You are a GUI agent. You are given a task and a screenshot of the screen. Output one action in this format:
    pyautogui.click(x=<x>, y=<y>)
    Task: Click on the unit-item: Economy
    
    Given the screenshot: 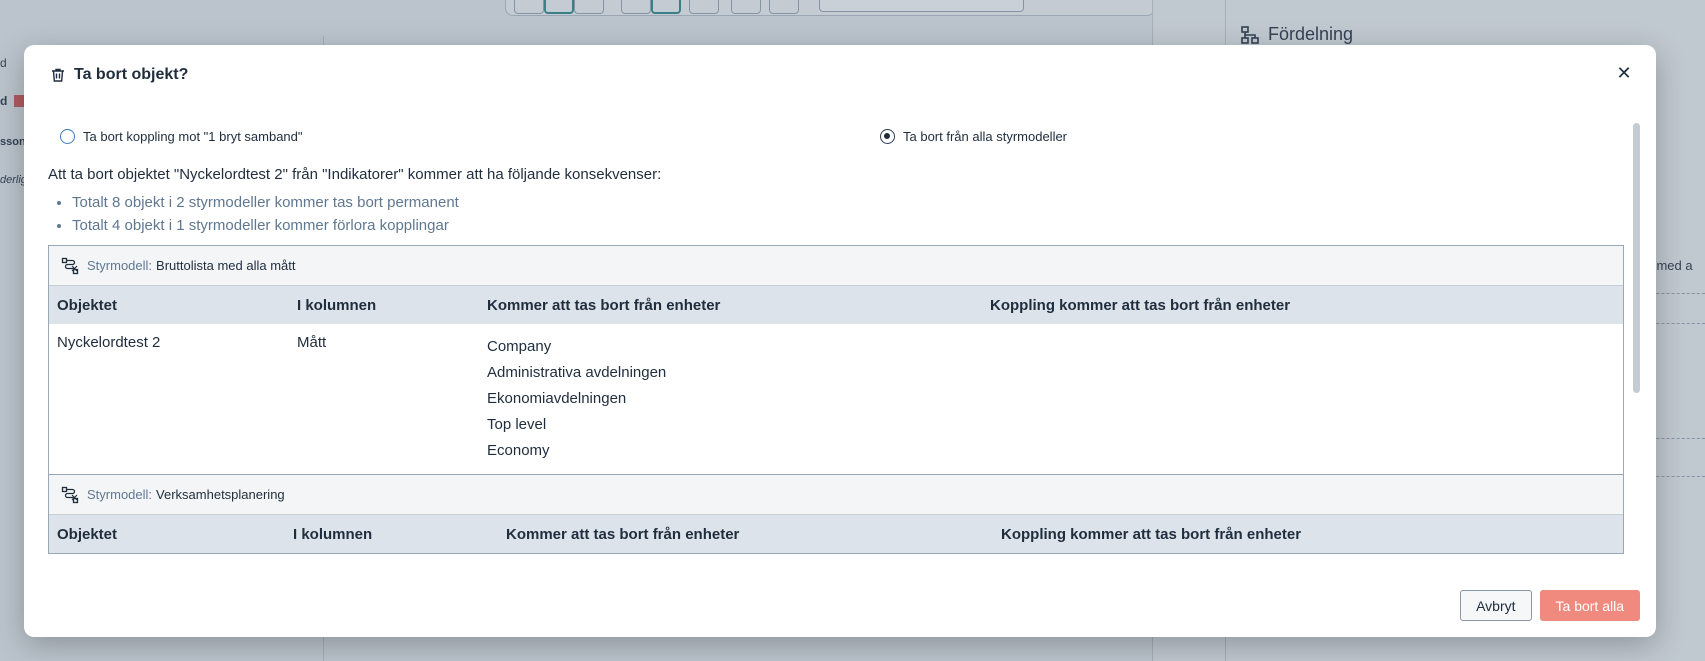 What is the action you would take?
    pyautogui.click(x=518, y=450)
    